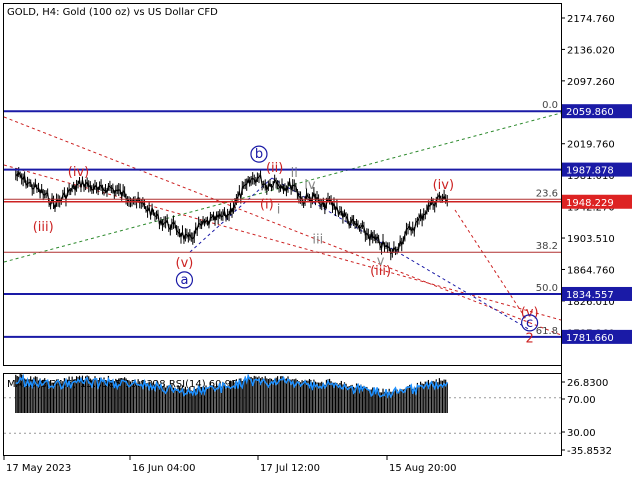  I want to click on fib-label: 50.0, so click(547, 288).